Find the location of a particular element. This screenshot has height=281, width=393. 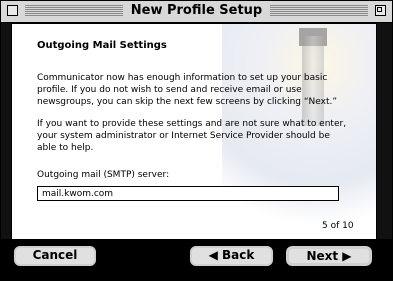

next-button: Next ▶ is located at coordinates (329, 256).